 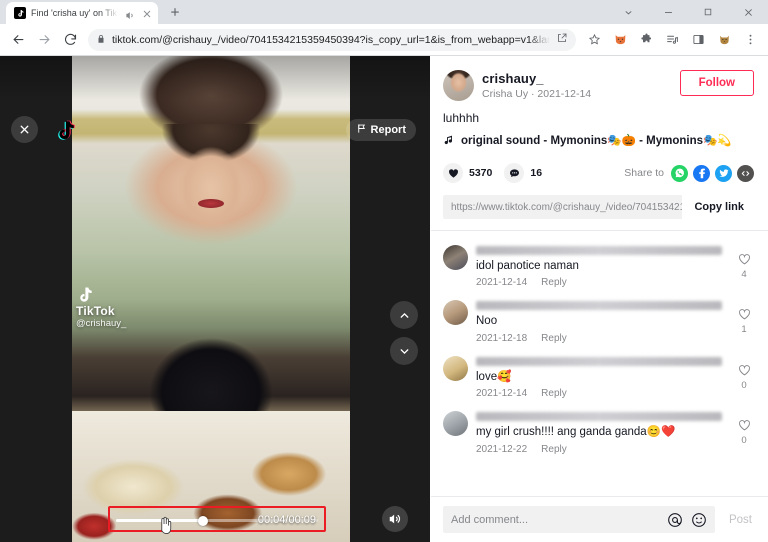 What do you see at coordinates (599, 250) in the screenshot?
I see `comment-username: xxxxxxxxx_01` at bounding box center [599, 250].